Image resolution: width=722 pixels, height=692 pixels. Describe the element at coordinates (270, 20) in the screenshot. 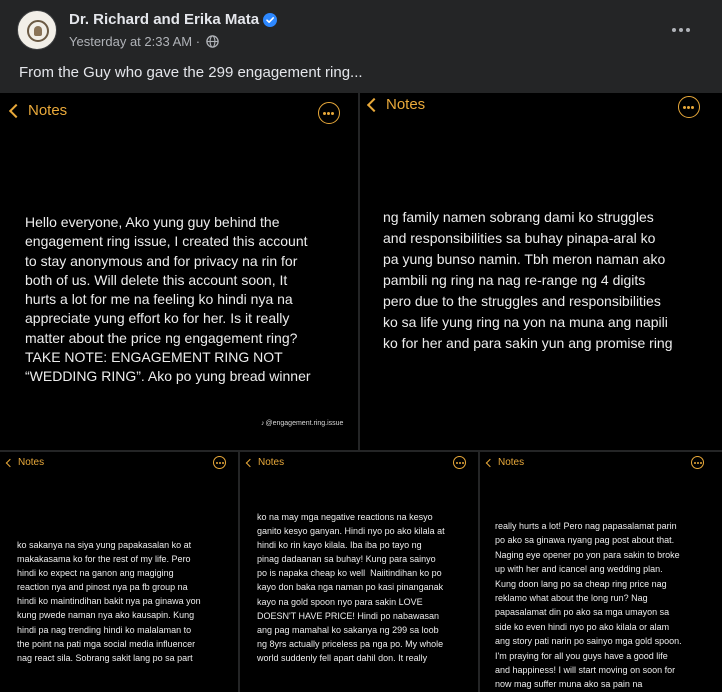

I see `verified-badge-icon` at that location.